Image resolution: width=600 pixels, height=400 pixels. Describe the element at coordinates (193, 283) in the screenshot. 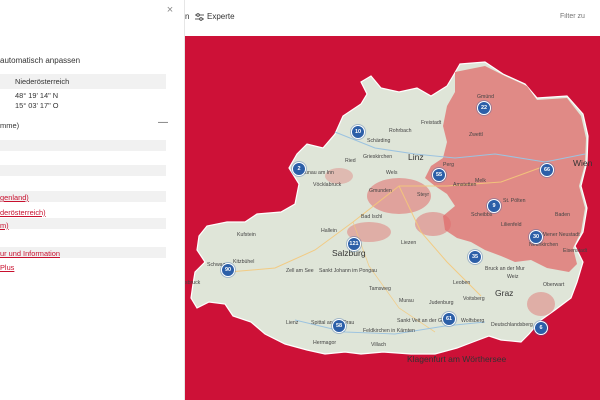

I see `city-label-innsbruck: sbruck` at that location.